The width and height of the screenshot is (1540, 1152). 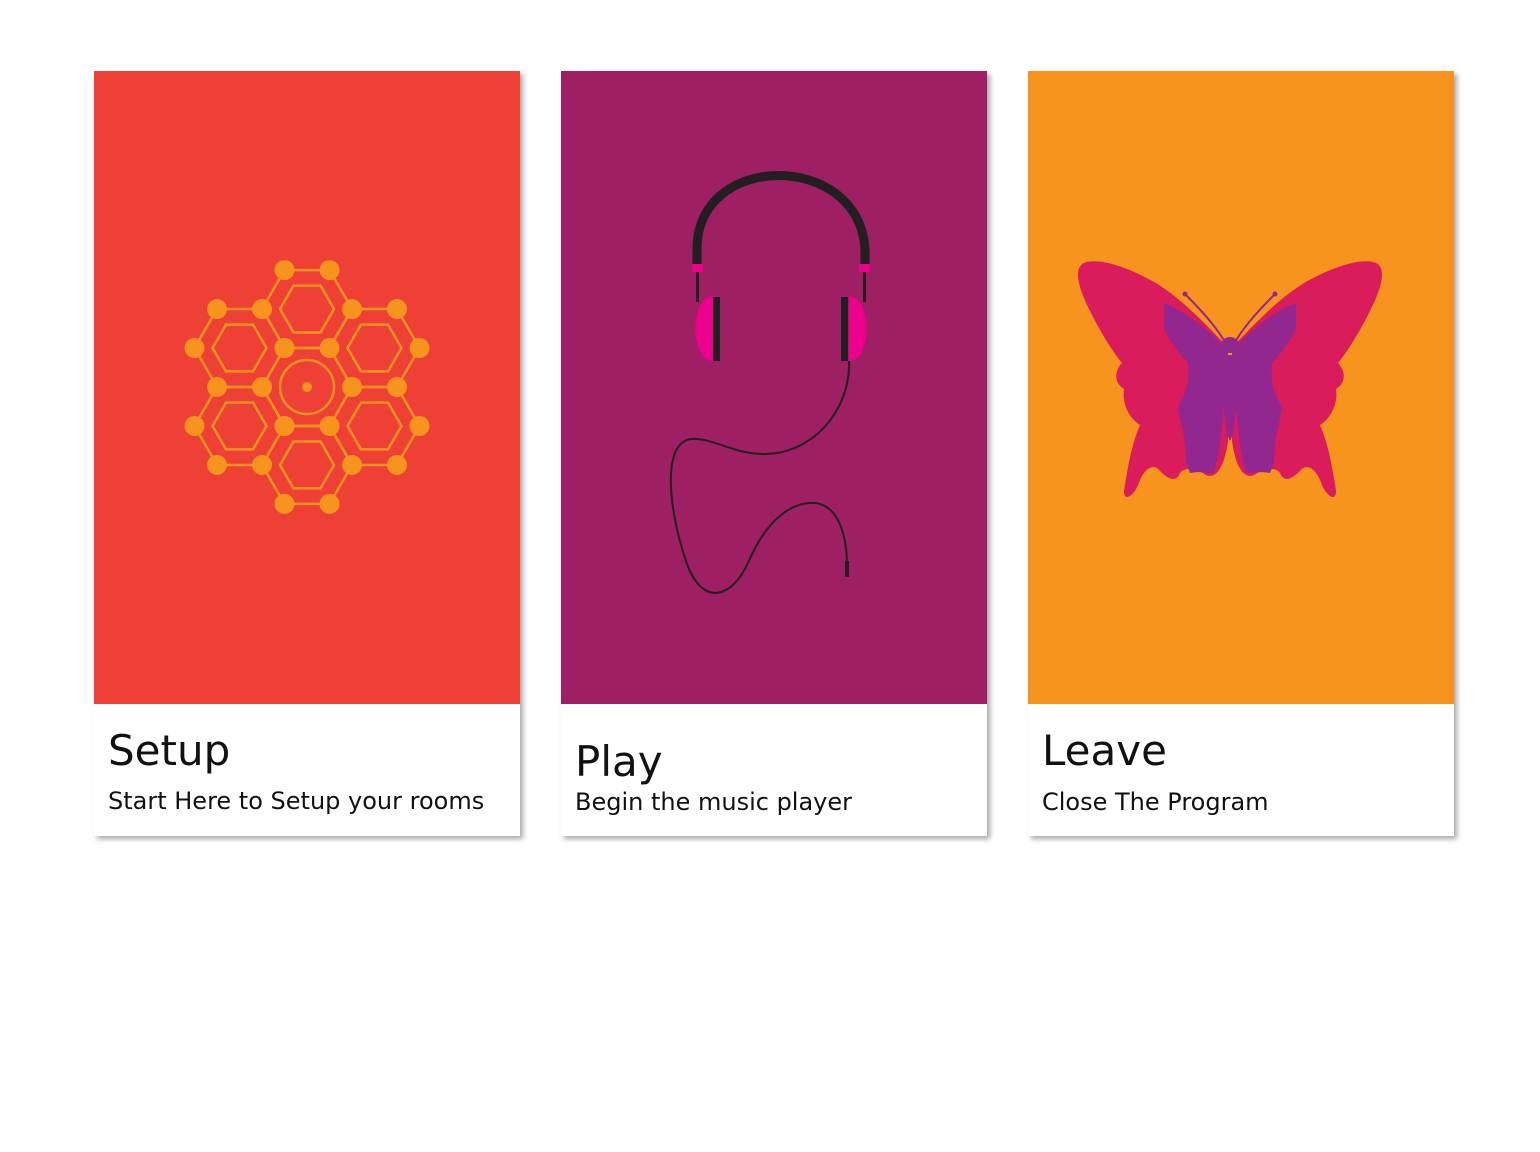 What do you see at coordinates (714, 802) in the screenshot?
I see `play-subtitle: Begin the music player` at bounding box center [714, 802].